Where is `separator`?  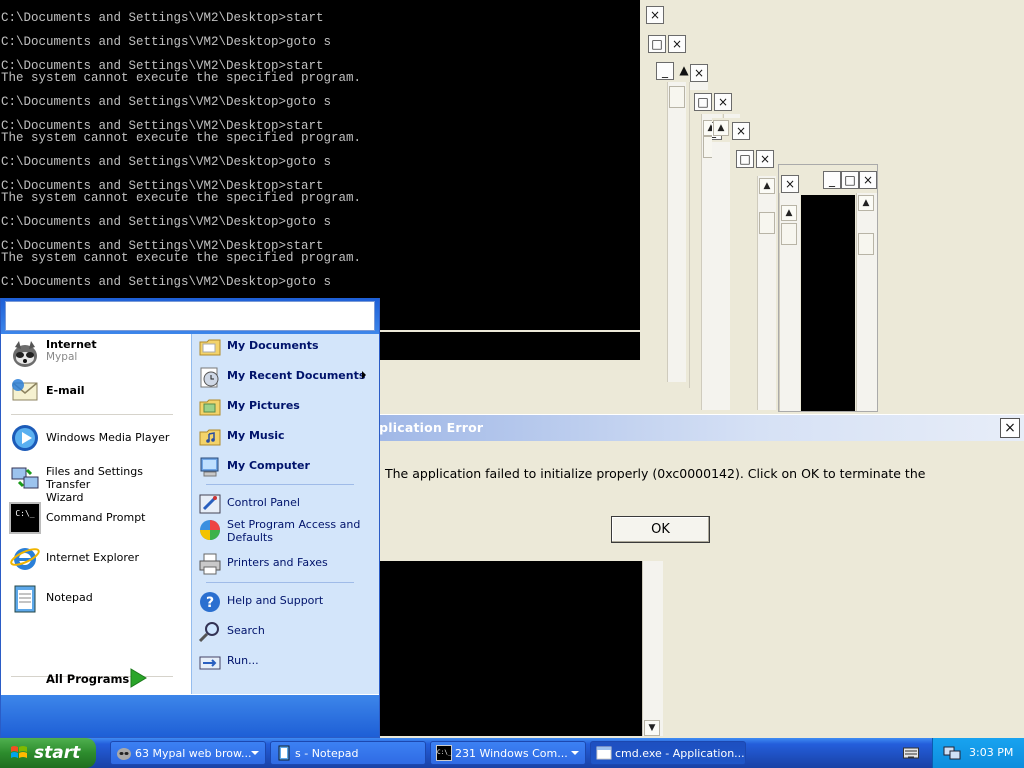
separator is located at coordinates (92, 414).